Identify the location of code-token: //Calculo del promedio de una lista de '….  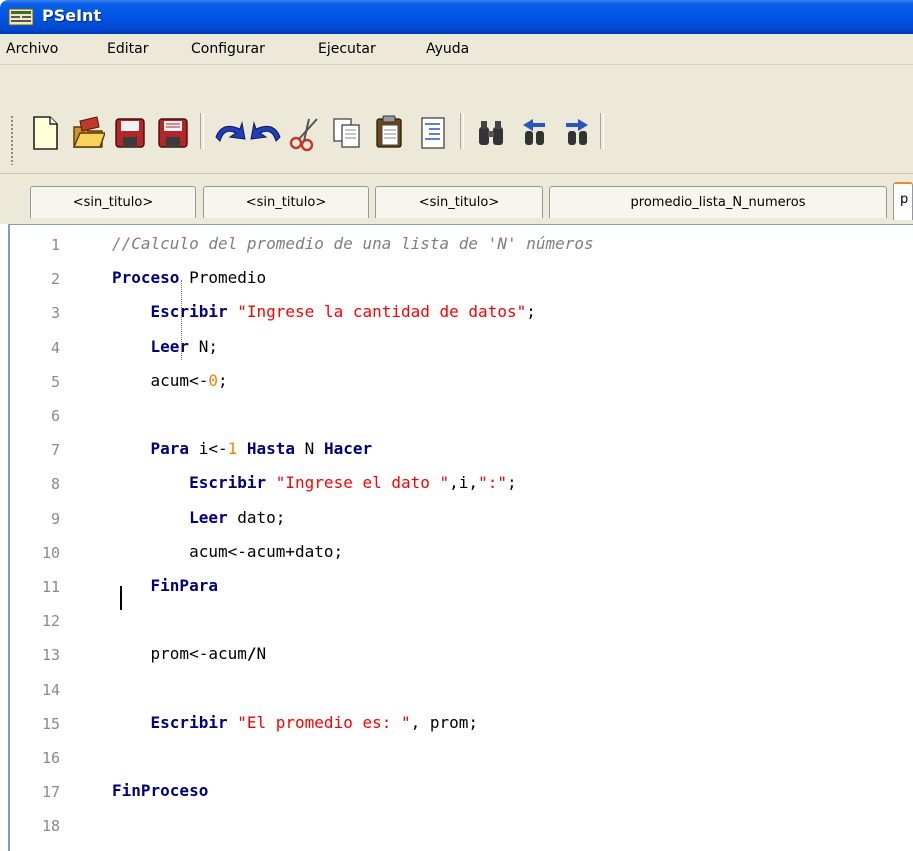
(353, 243).